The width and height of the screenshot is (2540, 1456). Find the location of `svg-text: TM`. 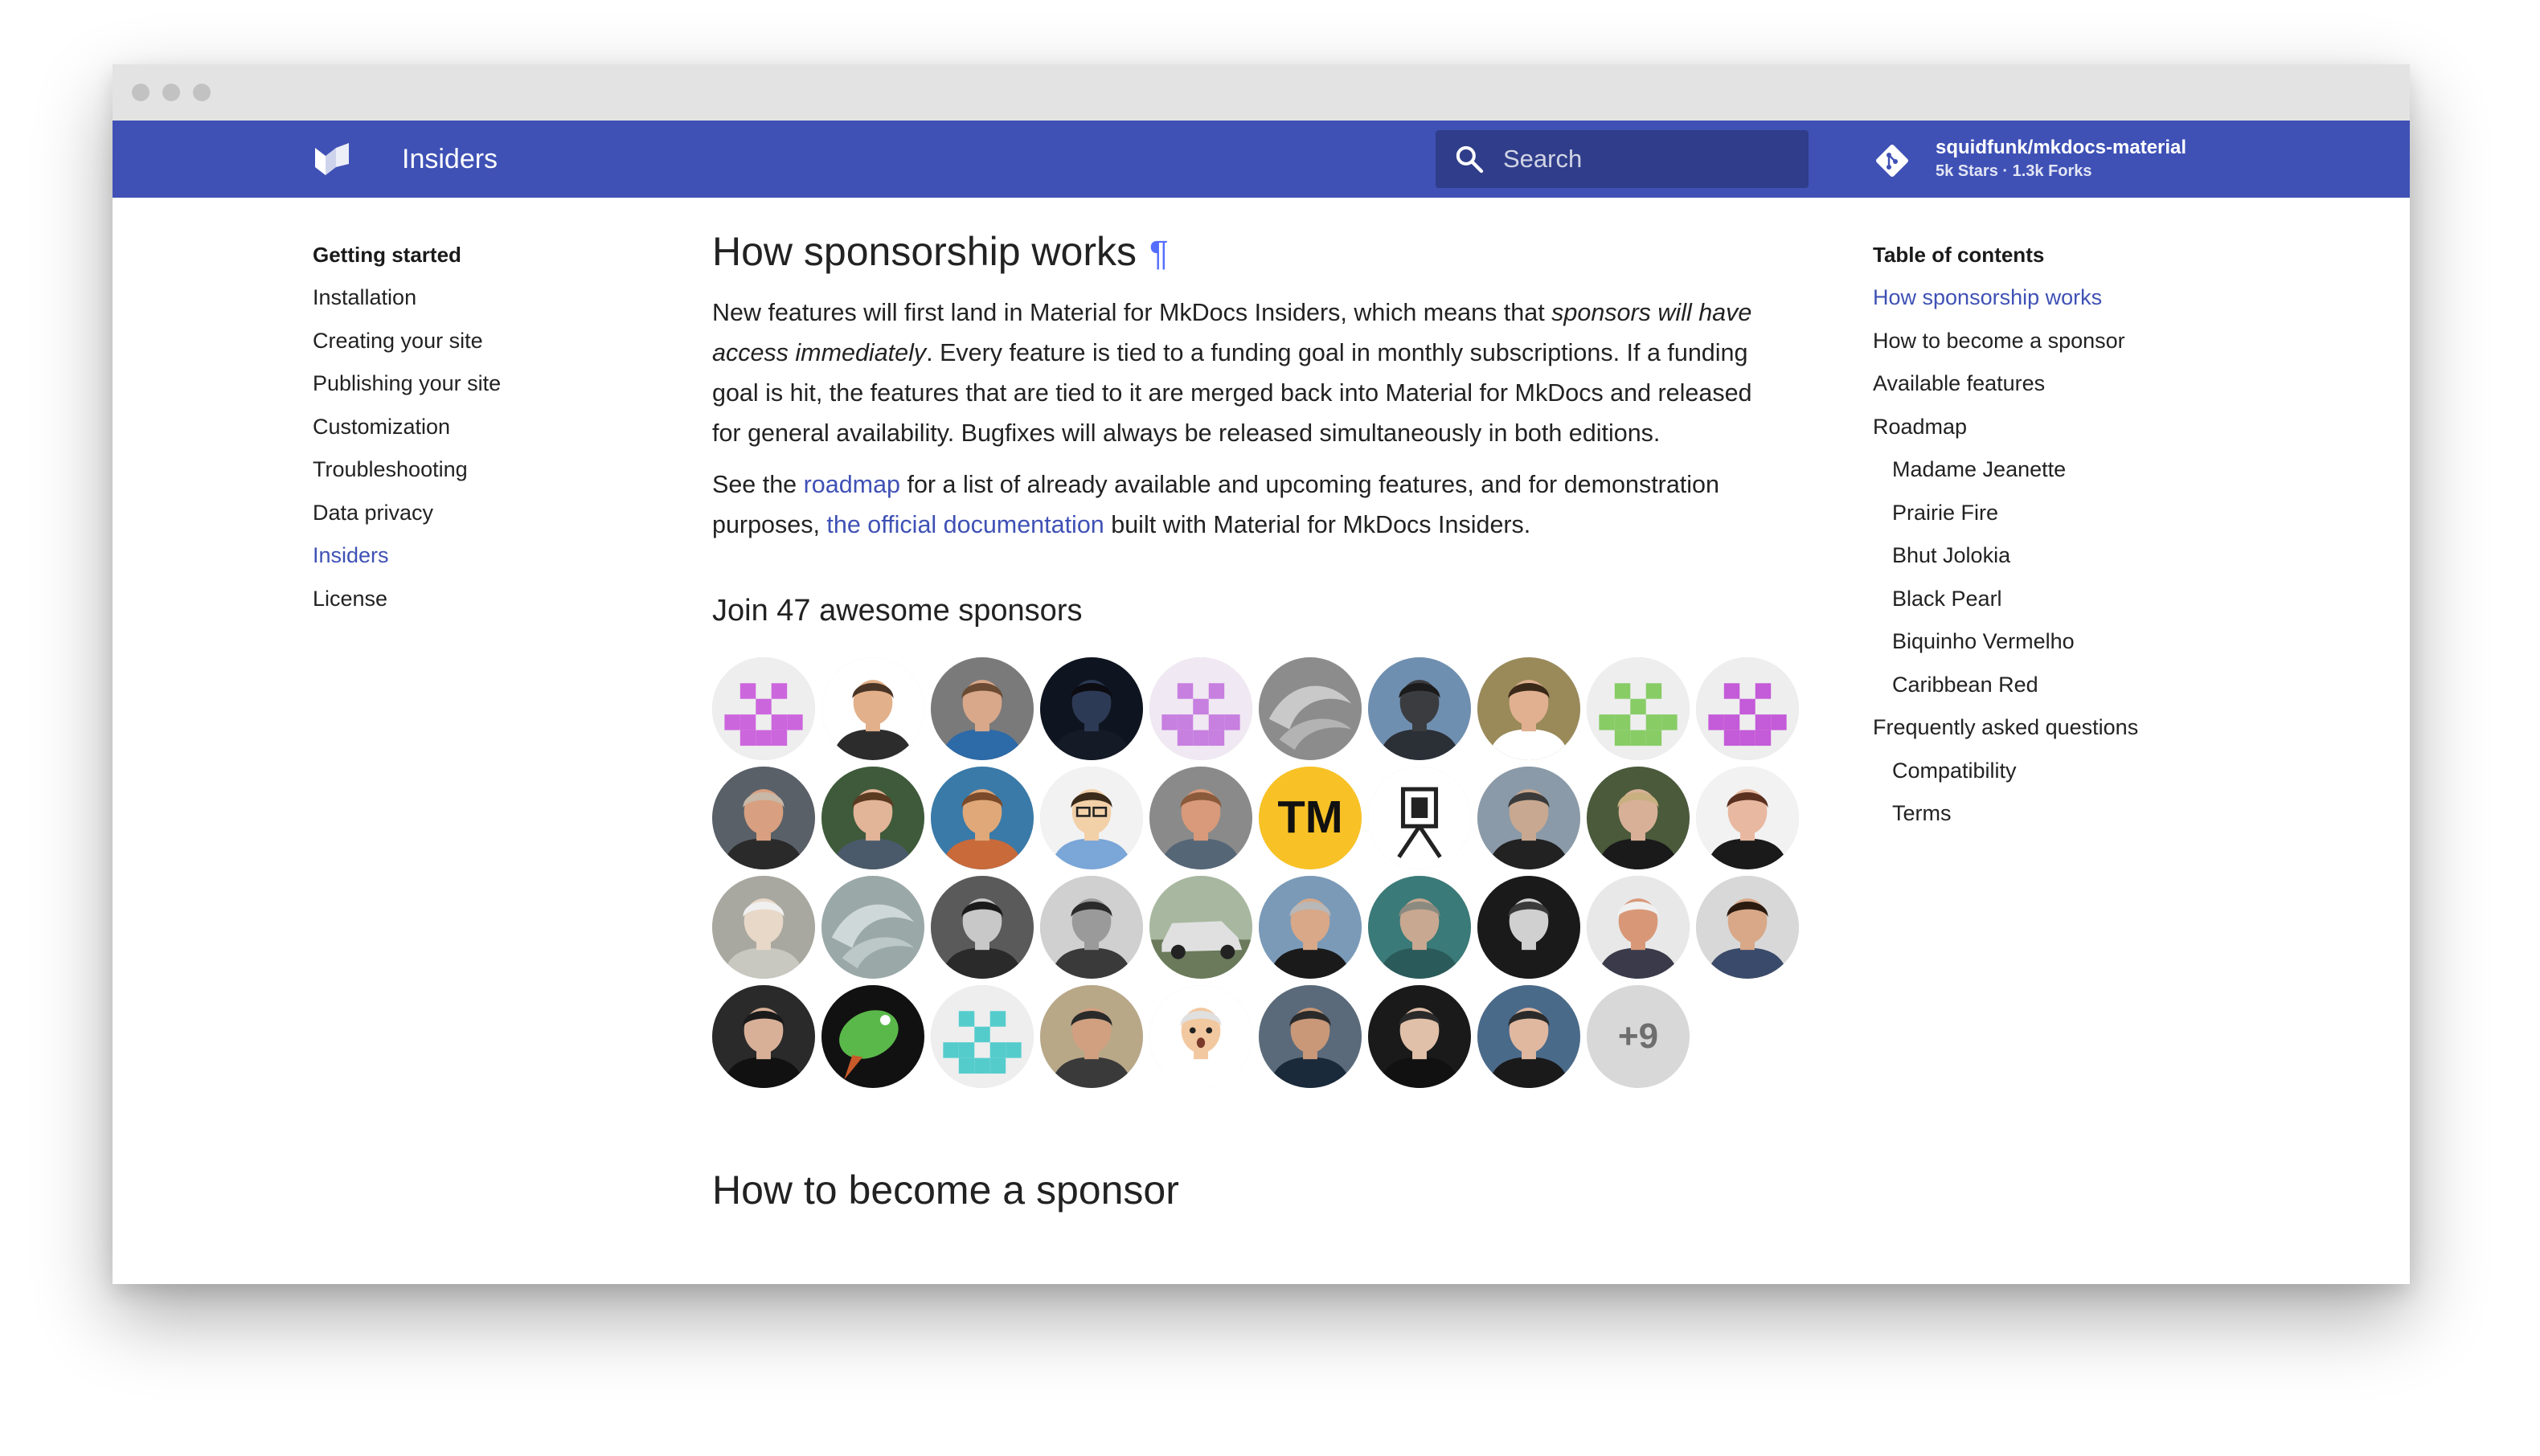

svg-text: TM is located at coordinates (1309, 816).